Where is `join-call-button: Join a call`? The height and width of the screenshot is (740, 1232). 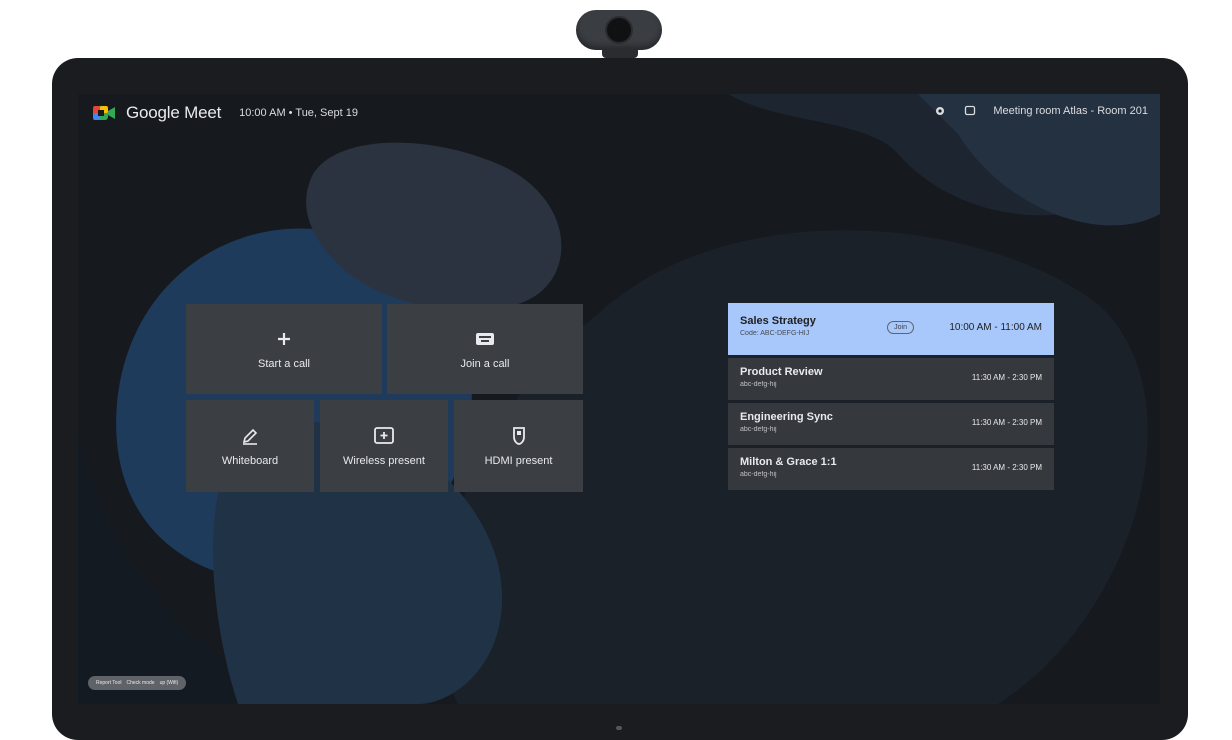
join-call-button: Join a call is located at coordinates (485, 349).